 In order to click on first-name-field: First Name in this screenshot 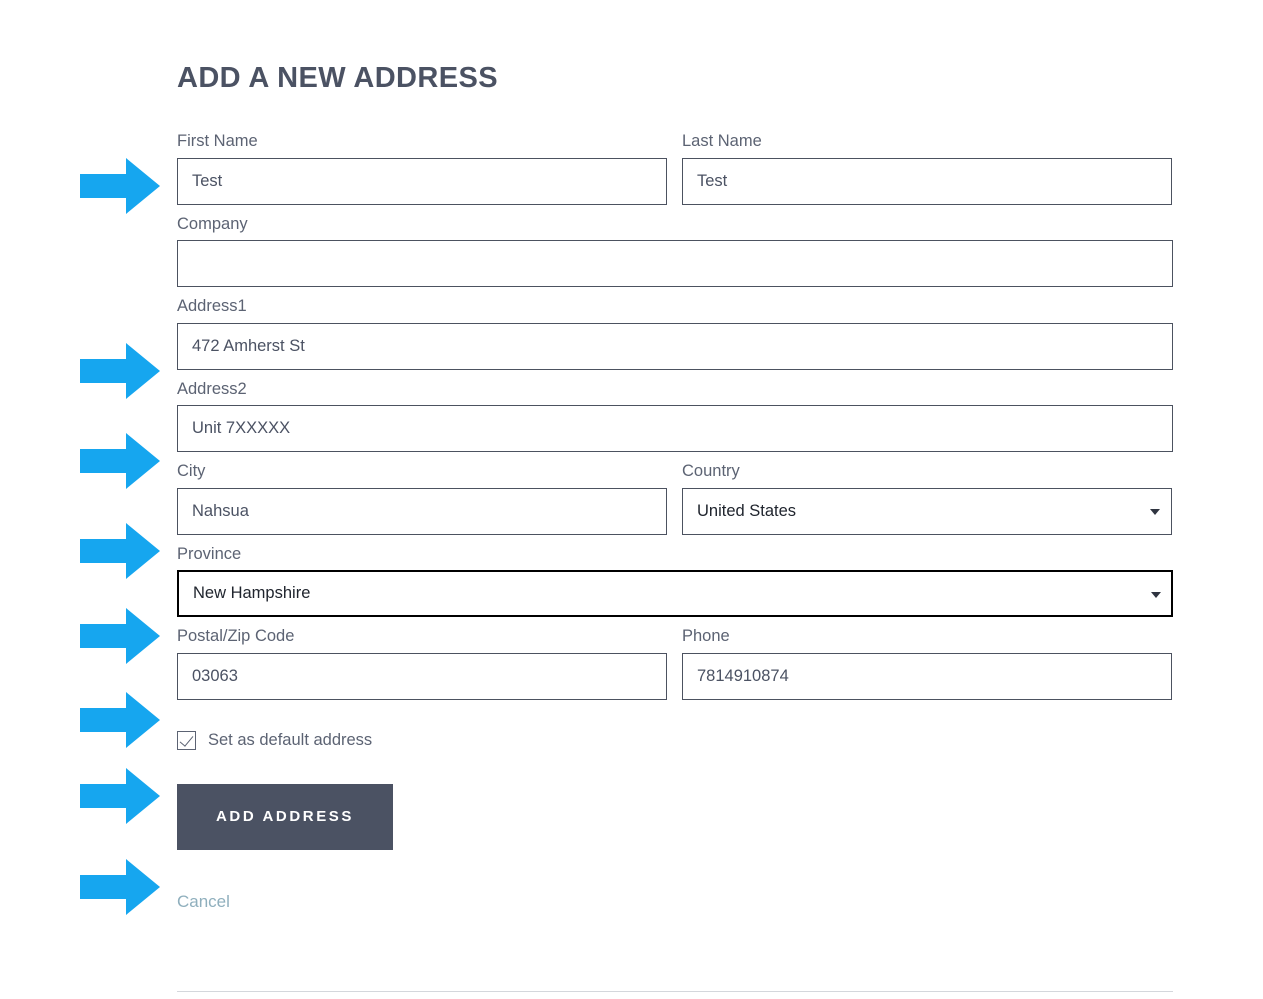, I will do `click(422, 169)`.